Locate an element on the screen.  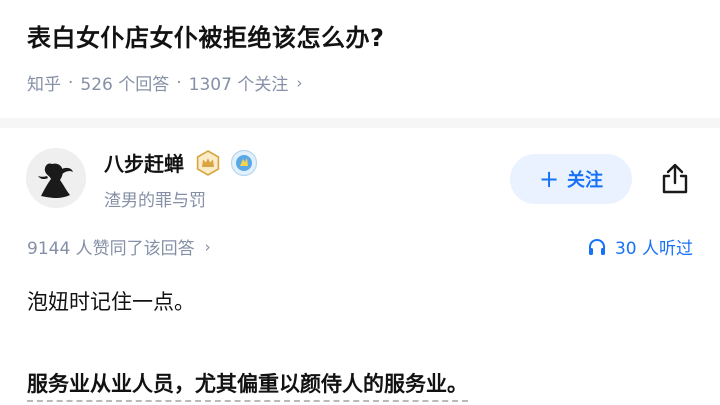
headphones-icon is located at coordinates (596, 246).